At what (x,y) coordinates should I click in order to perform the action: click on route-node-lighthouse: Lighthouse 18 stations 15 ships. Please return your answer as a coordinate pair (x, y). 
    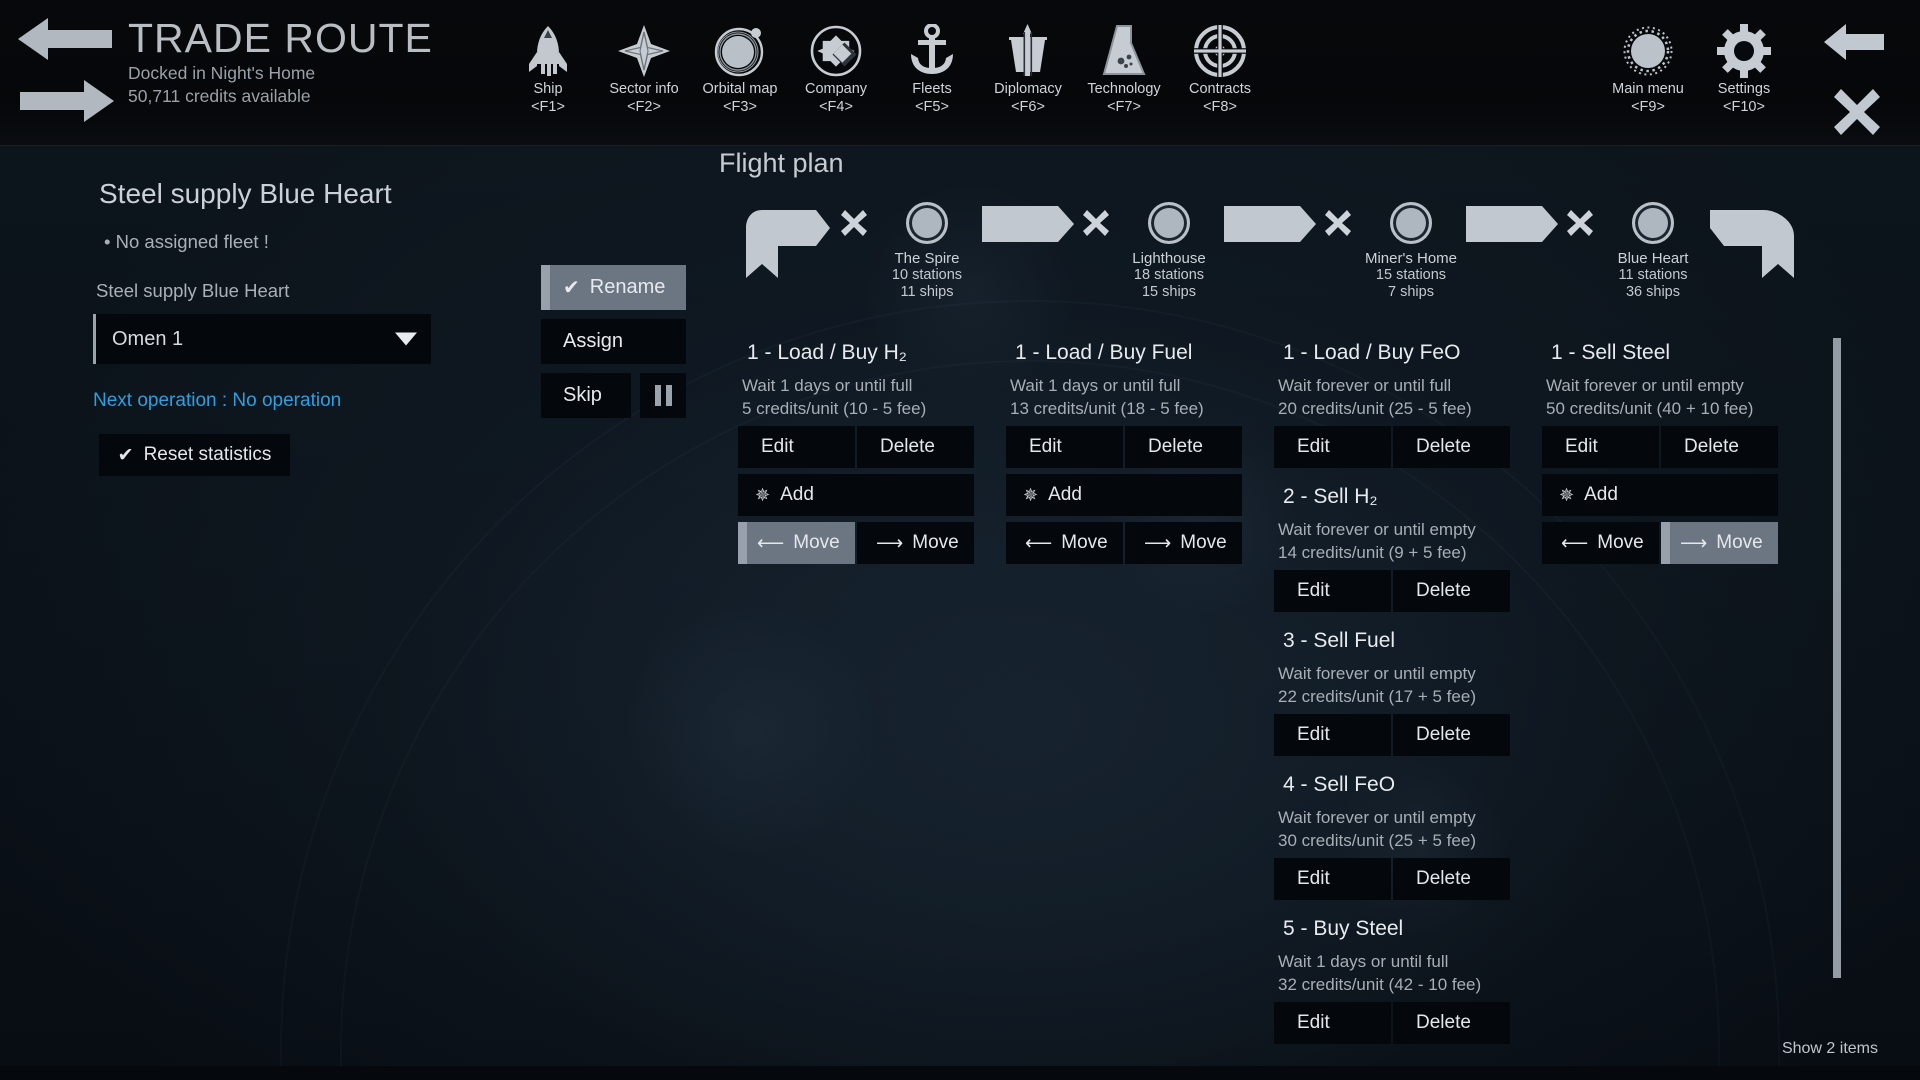
    Looking at the image, I should click on (1169, 246).